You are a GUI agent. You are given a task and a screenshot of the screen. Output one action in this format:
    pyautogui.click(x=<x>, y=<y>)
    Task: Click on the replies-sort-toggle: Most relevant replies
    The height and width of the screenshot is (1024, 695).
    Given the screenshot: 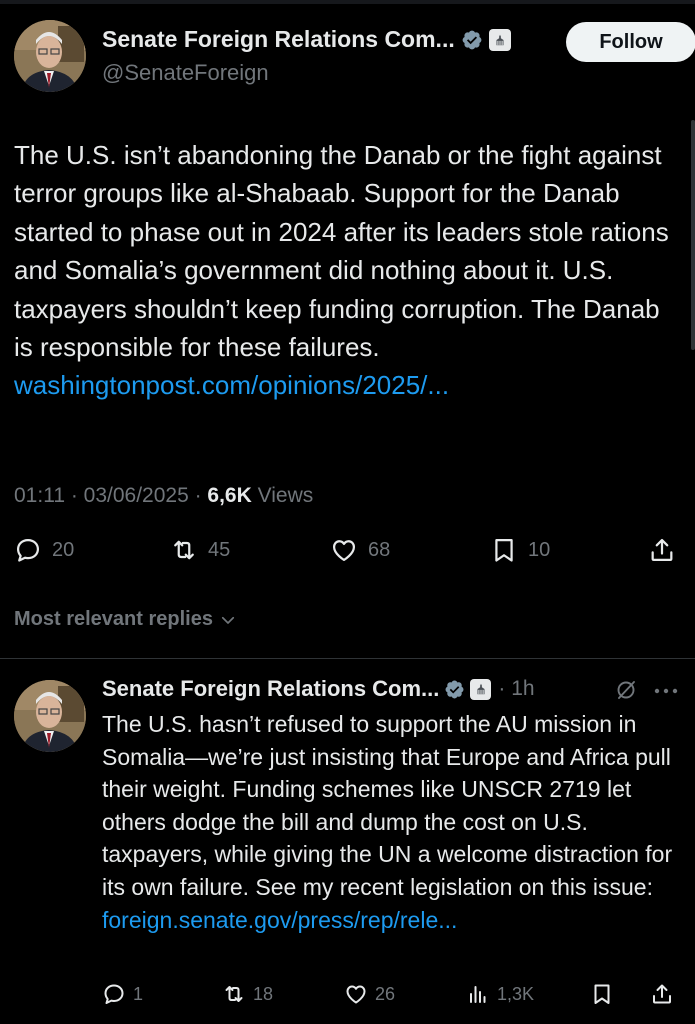 What is the action you would take?
    pyautogui.click(x=125, y=619)
    